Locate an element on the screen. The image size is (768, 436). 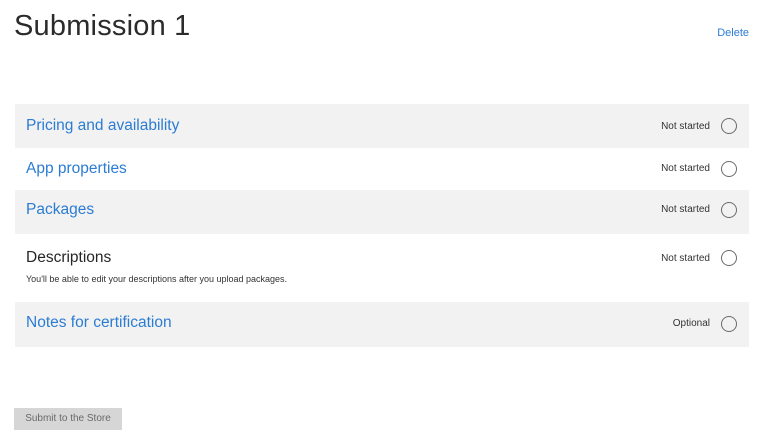
step-packages: Packages Not started is located at coordinates (382, 212).